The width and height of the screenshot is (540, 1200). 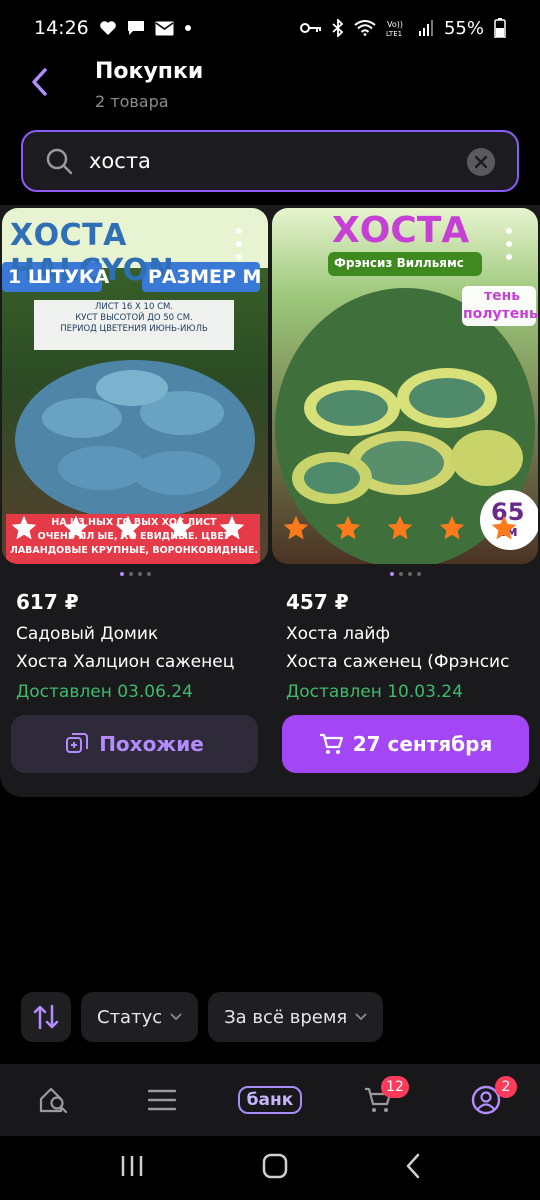 I want to click on dot-icon, so click(x=188, y=28).